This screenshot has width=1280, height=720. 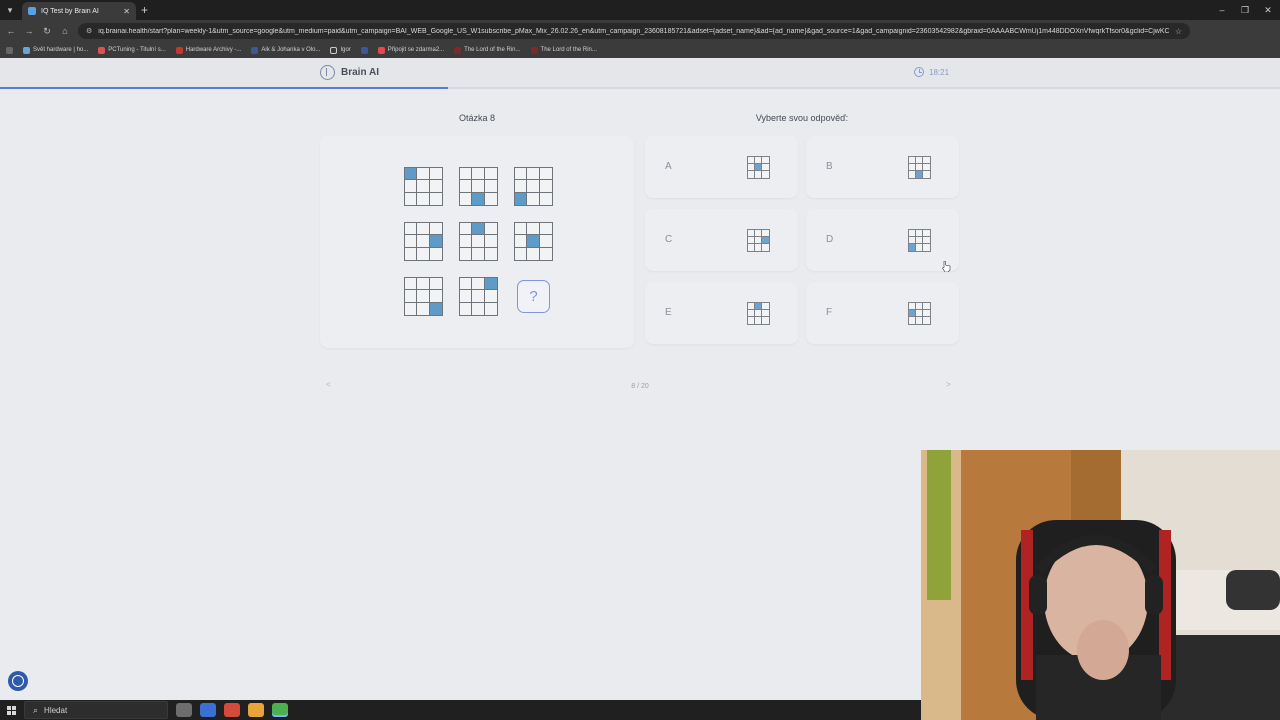 What do you see at coordinates (640, 386) in the screenshot?
I see `question-counter: 8 / 20` at bounding box center [640, 386].